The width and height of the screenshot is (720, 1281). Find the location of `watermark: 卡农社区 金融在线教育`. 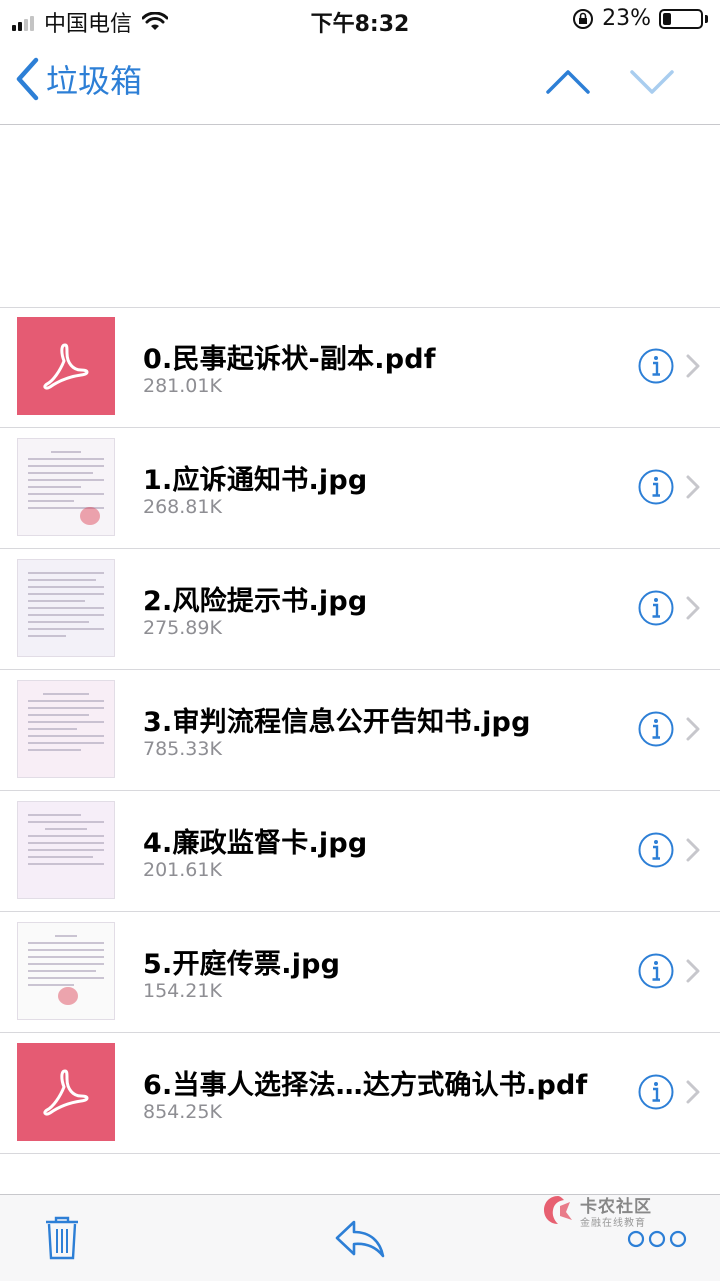

watermark: 卡农社区 金融在线教育 is located at coordinates (605, 1211).